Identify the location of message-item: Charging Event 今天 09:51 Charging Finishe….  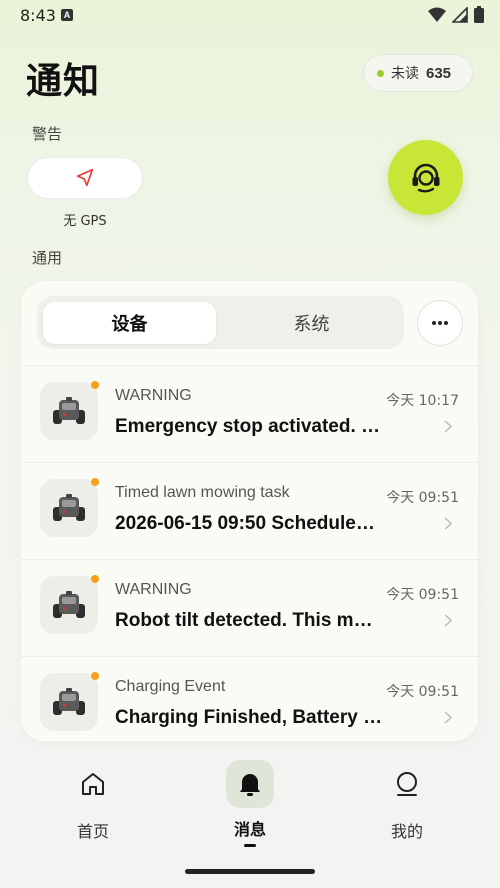
(249, 698).